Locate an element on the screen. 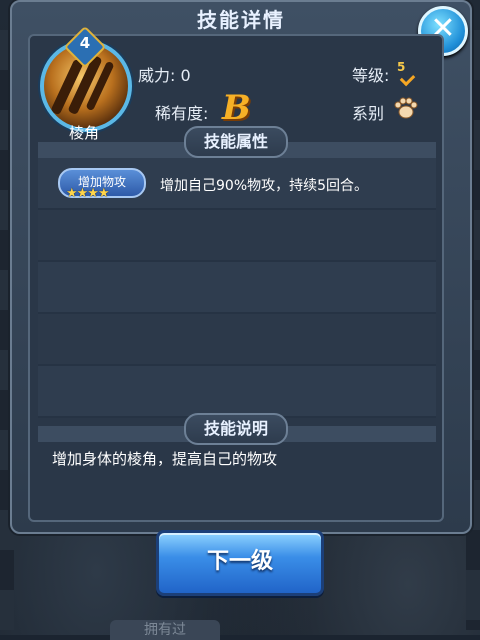 This screenshot has width=480, height=640. skill-description: 增加身体的棱角，提高自己的物攻 is located at coordinates (165, 459).